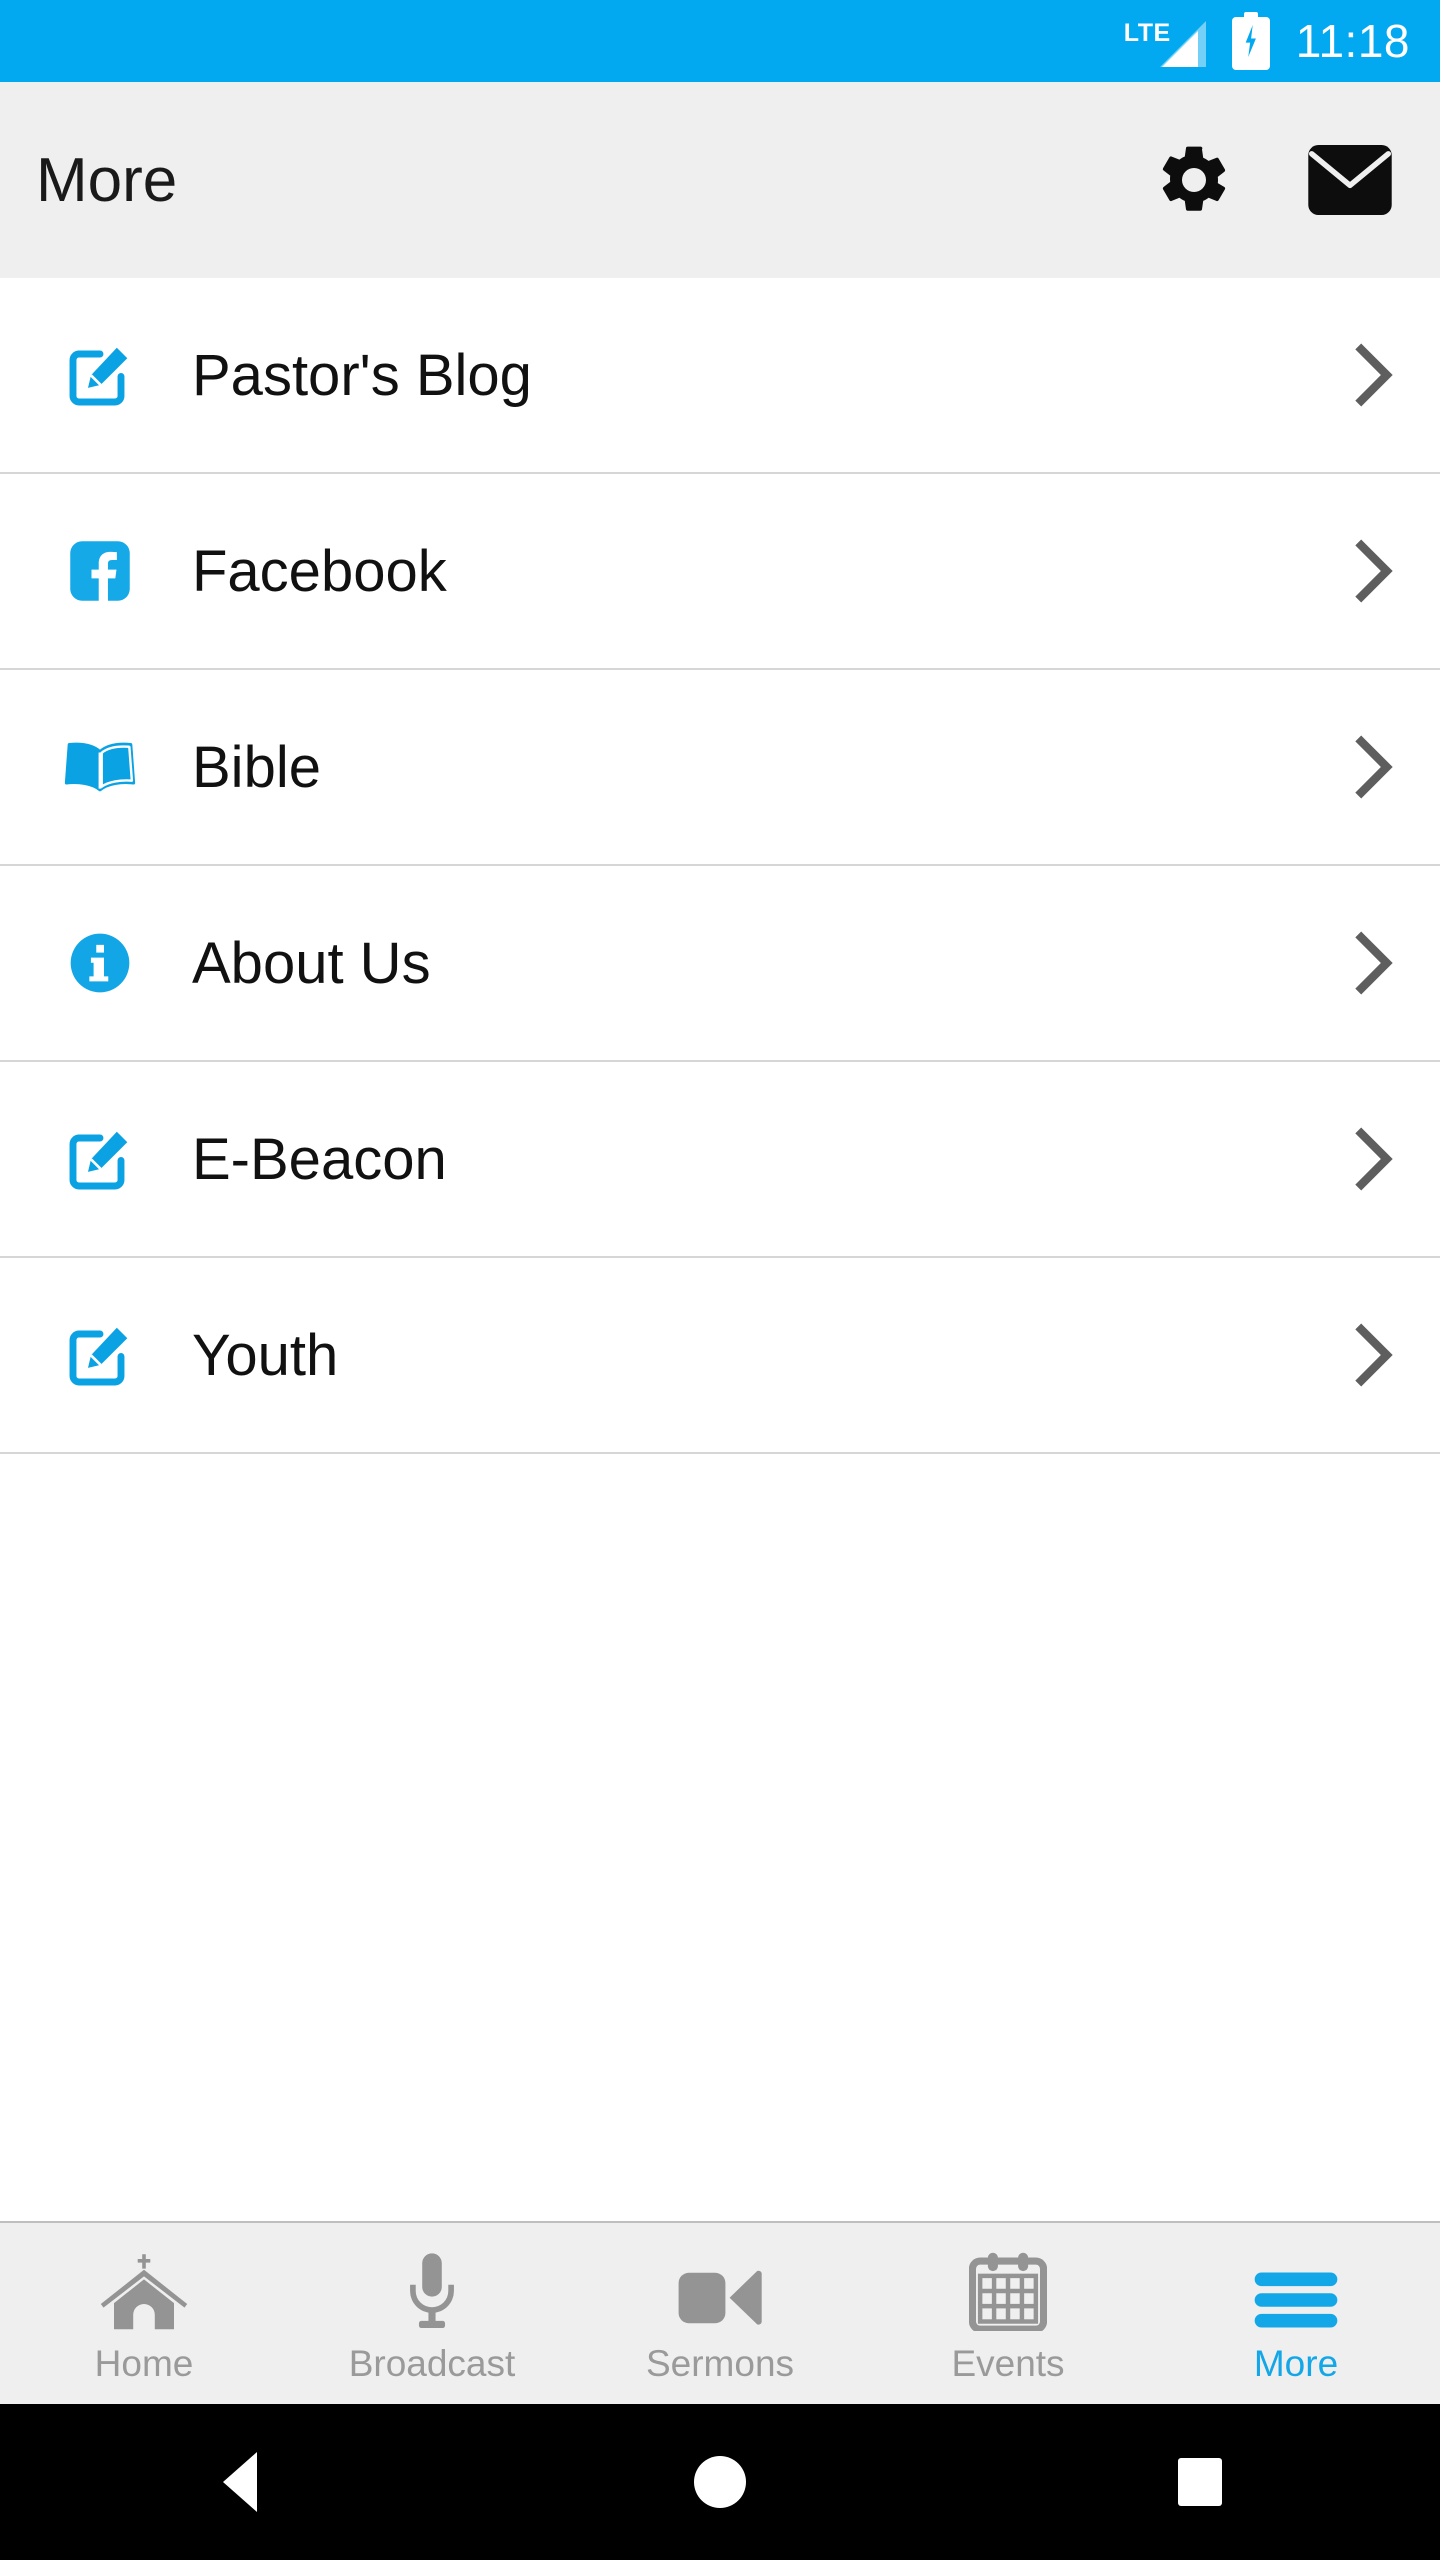 Image resolution: width=1440 pixels, height=2560 pixels. What do you see at coordinates (1008, 2363) in the screenshot?
I see `tab-label: Events` at bounding box center [1008, 2363].